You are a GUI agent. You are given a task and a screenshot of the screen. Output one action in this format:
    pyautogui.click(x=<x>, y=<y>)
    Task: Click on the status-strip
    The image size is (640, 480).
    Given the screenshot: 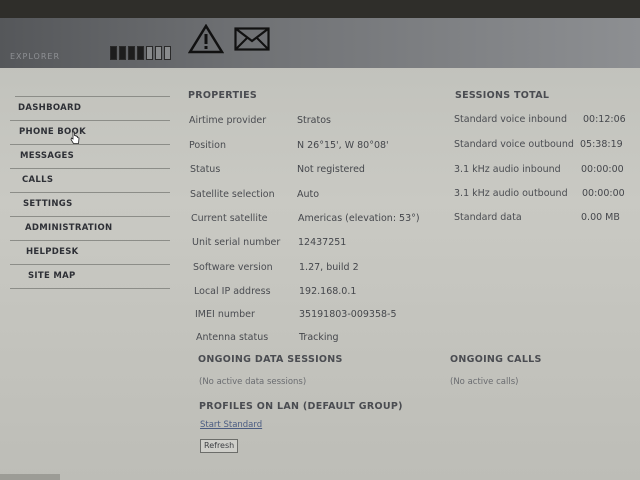 What is the action you would take?
    pyautogui.click(x=30, y=477)
    